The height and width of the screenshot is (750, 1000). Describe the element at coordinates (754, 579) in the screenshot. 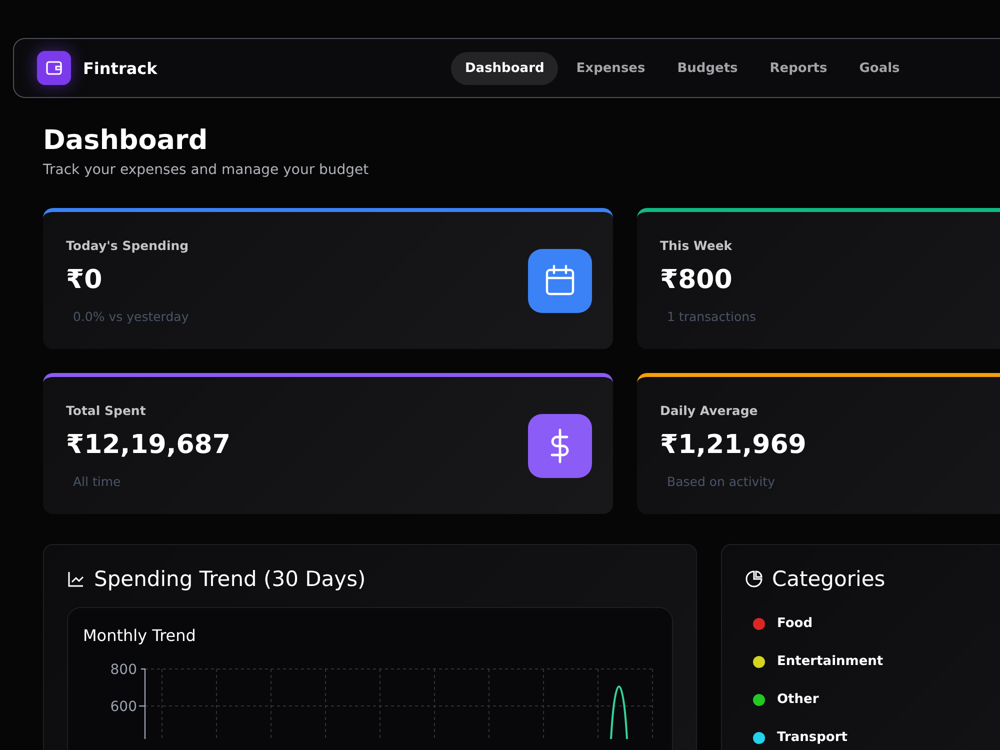

I see `pie-chart-icon` at that location.